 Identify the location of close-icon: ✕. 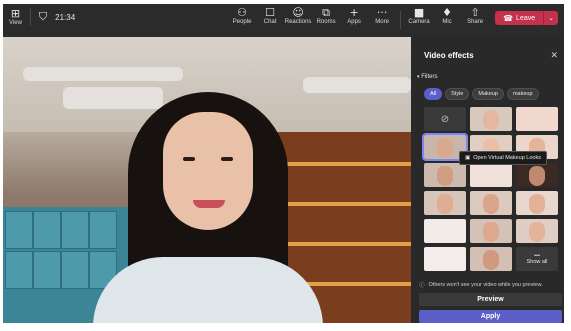
(554, 55).